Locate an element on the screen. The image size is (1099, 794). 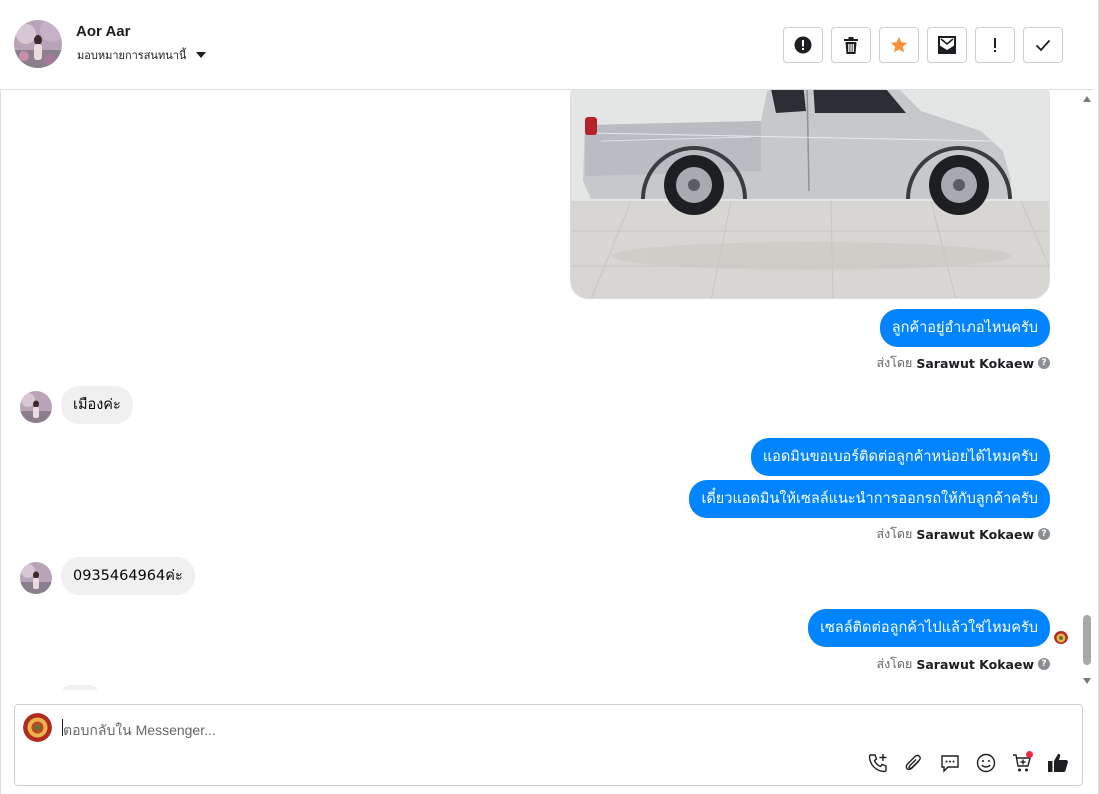
important-button is located at coordinates (995, 45).